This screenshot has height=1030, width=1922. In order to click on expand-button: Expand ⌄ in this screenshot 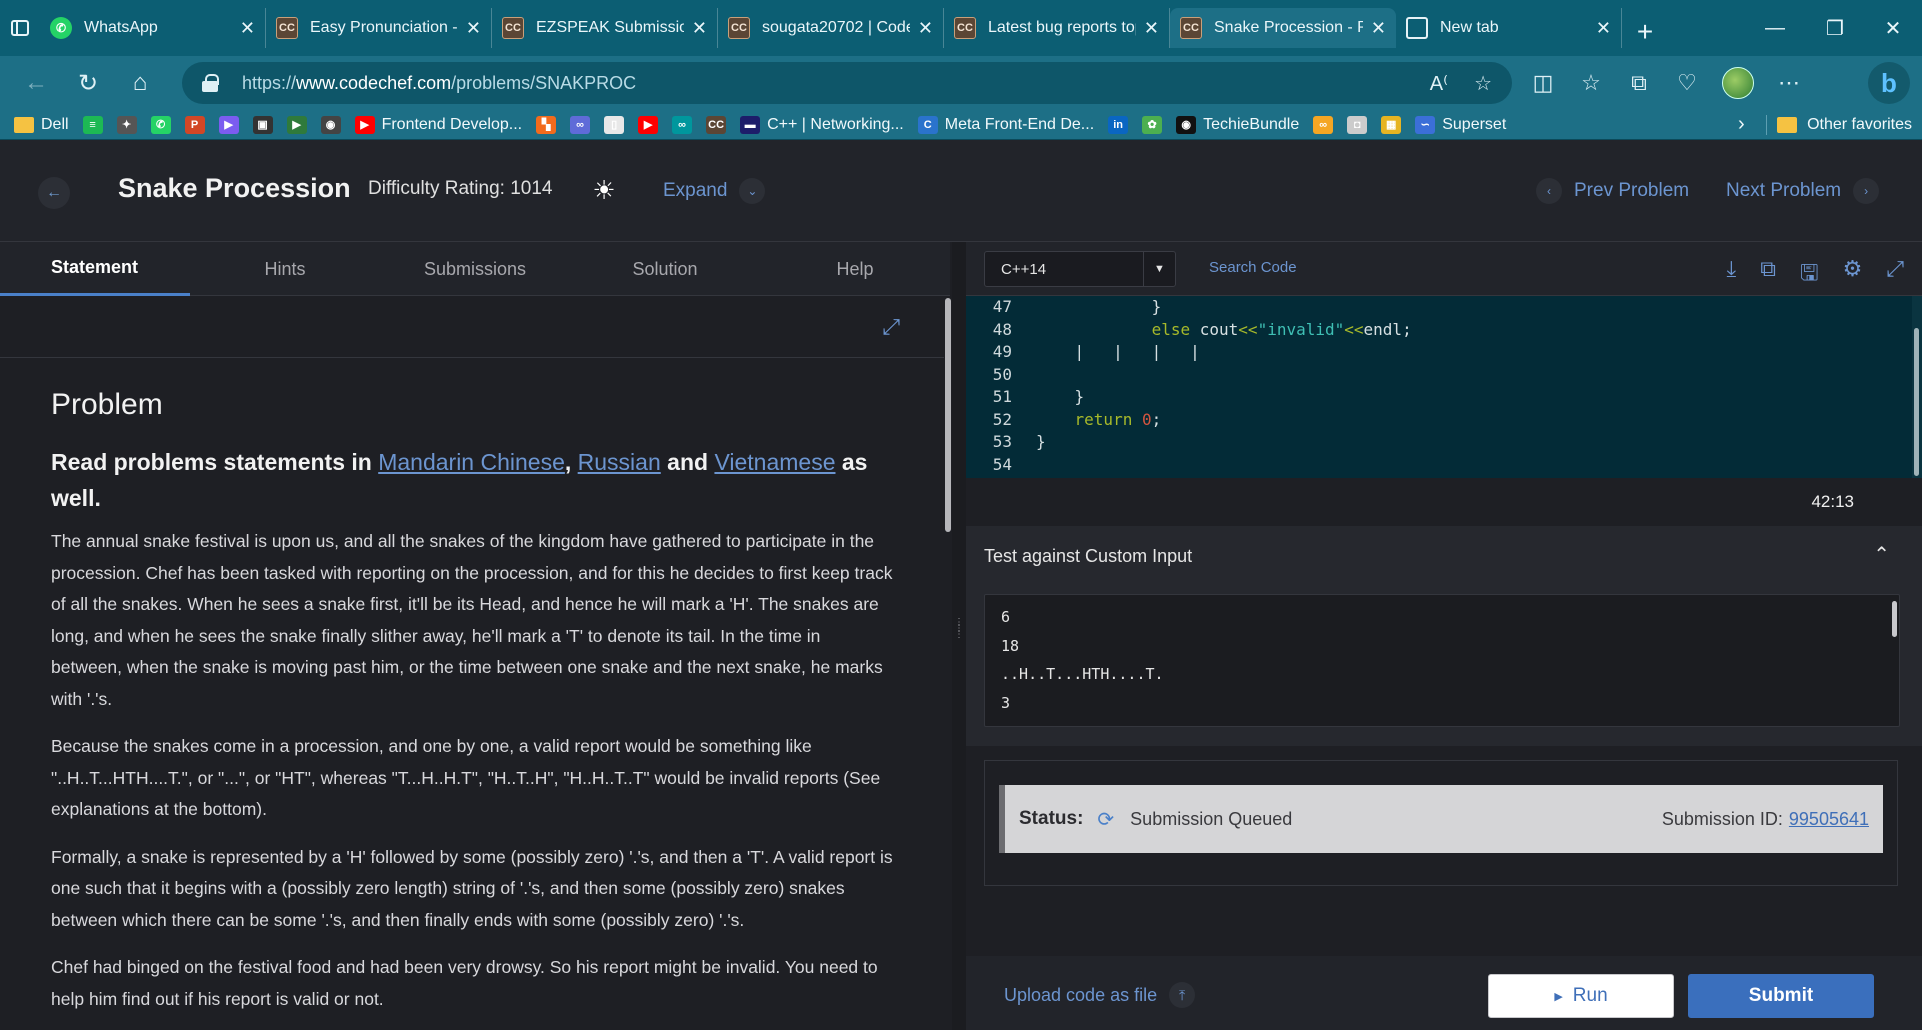, I will do `click(714, 191)`.